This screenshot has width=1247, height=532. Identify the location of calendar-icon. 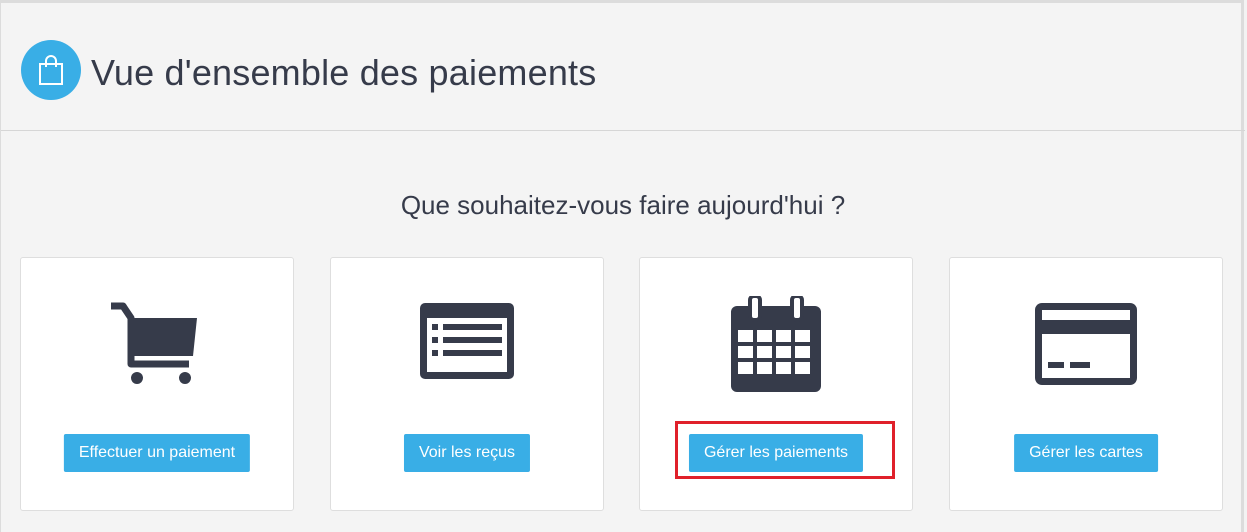
(776, 344).